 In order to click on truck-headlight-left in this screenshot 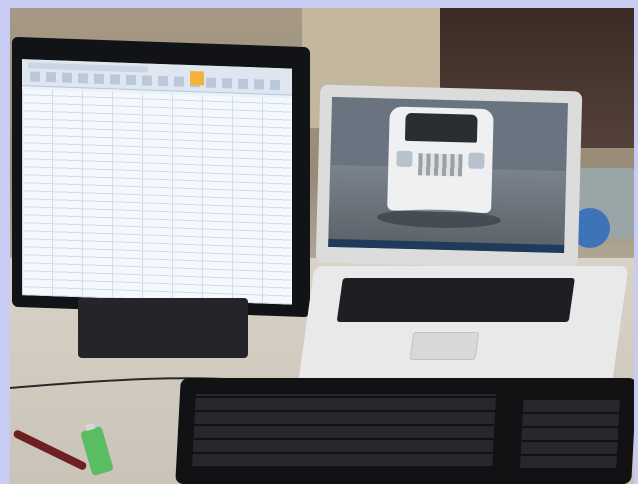, I will do `click(404, 159)`.